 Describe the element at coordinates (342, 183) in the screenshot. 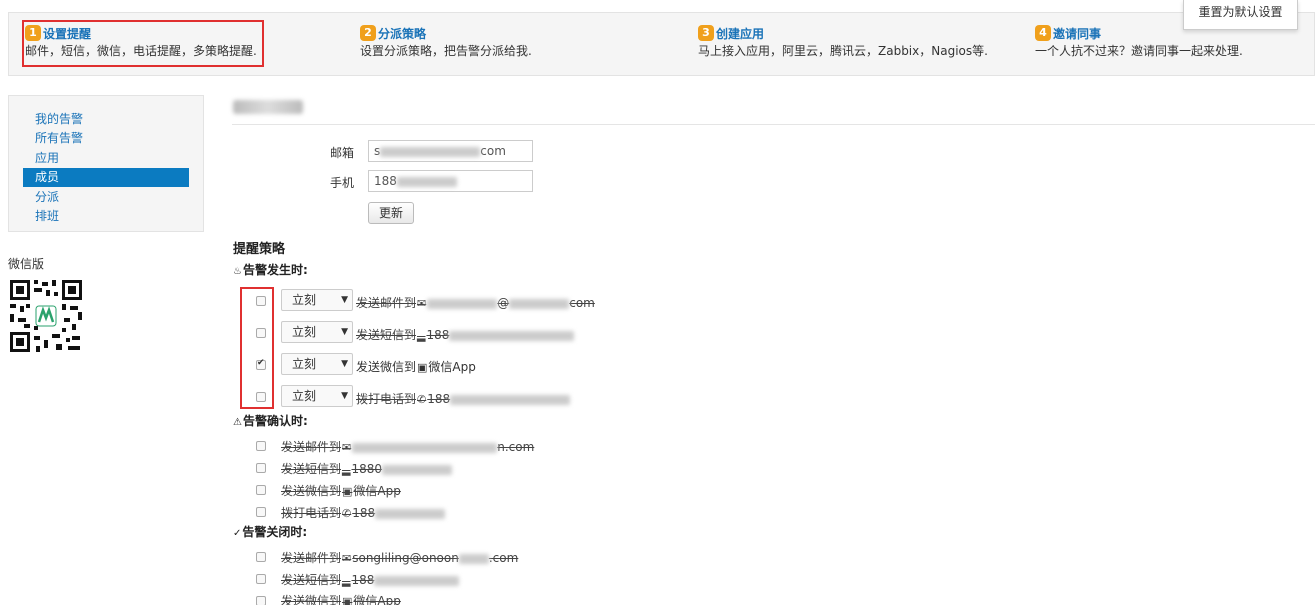

I see `phone-label: 手机` at that location.